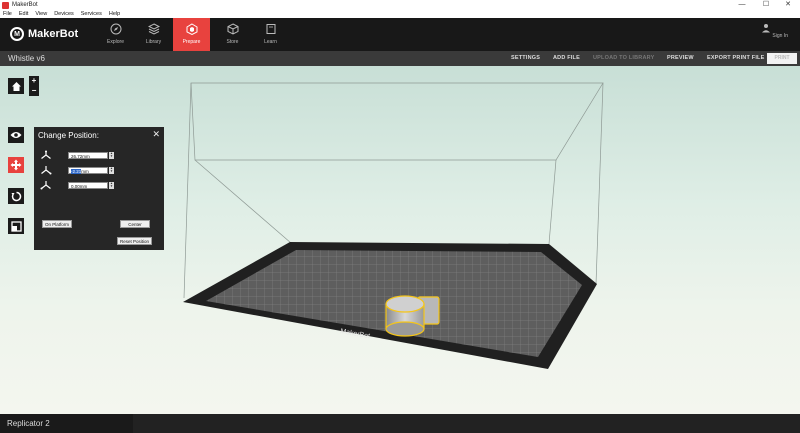 This screenshot has width=800, height=433. Describe the element at coordinates (57, 224) in the screenshot. I see `on-platform-button: On Platform` at that location.